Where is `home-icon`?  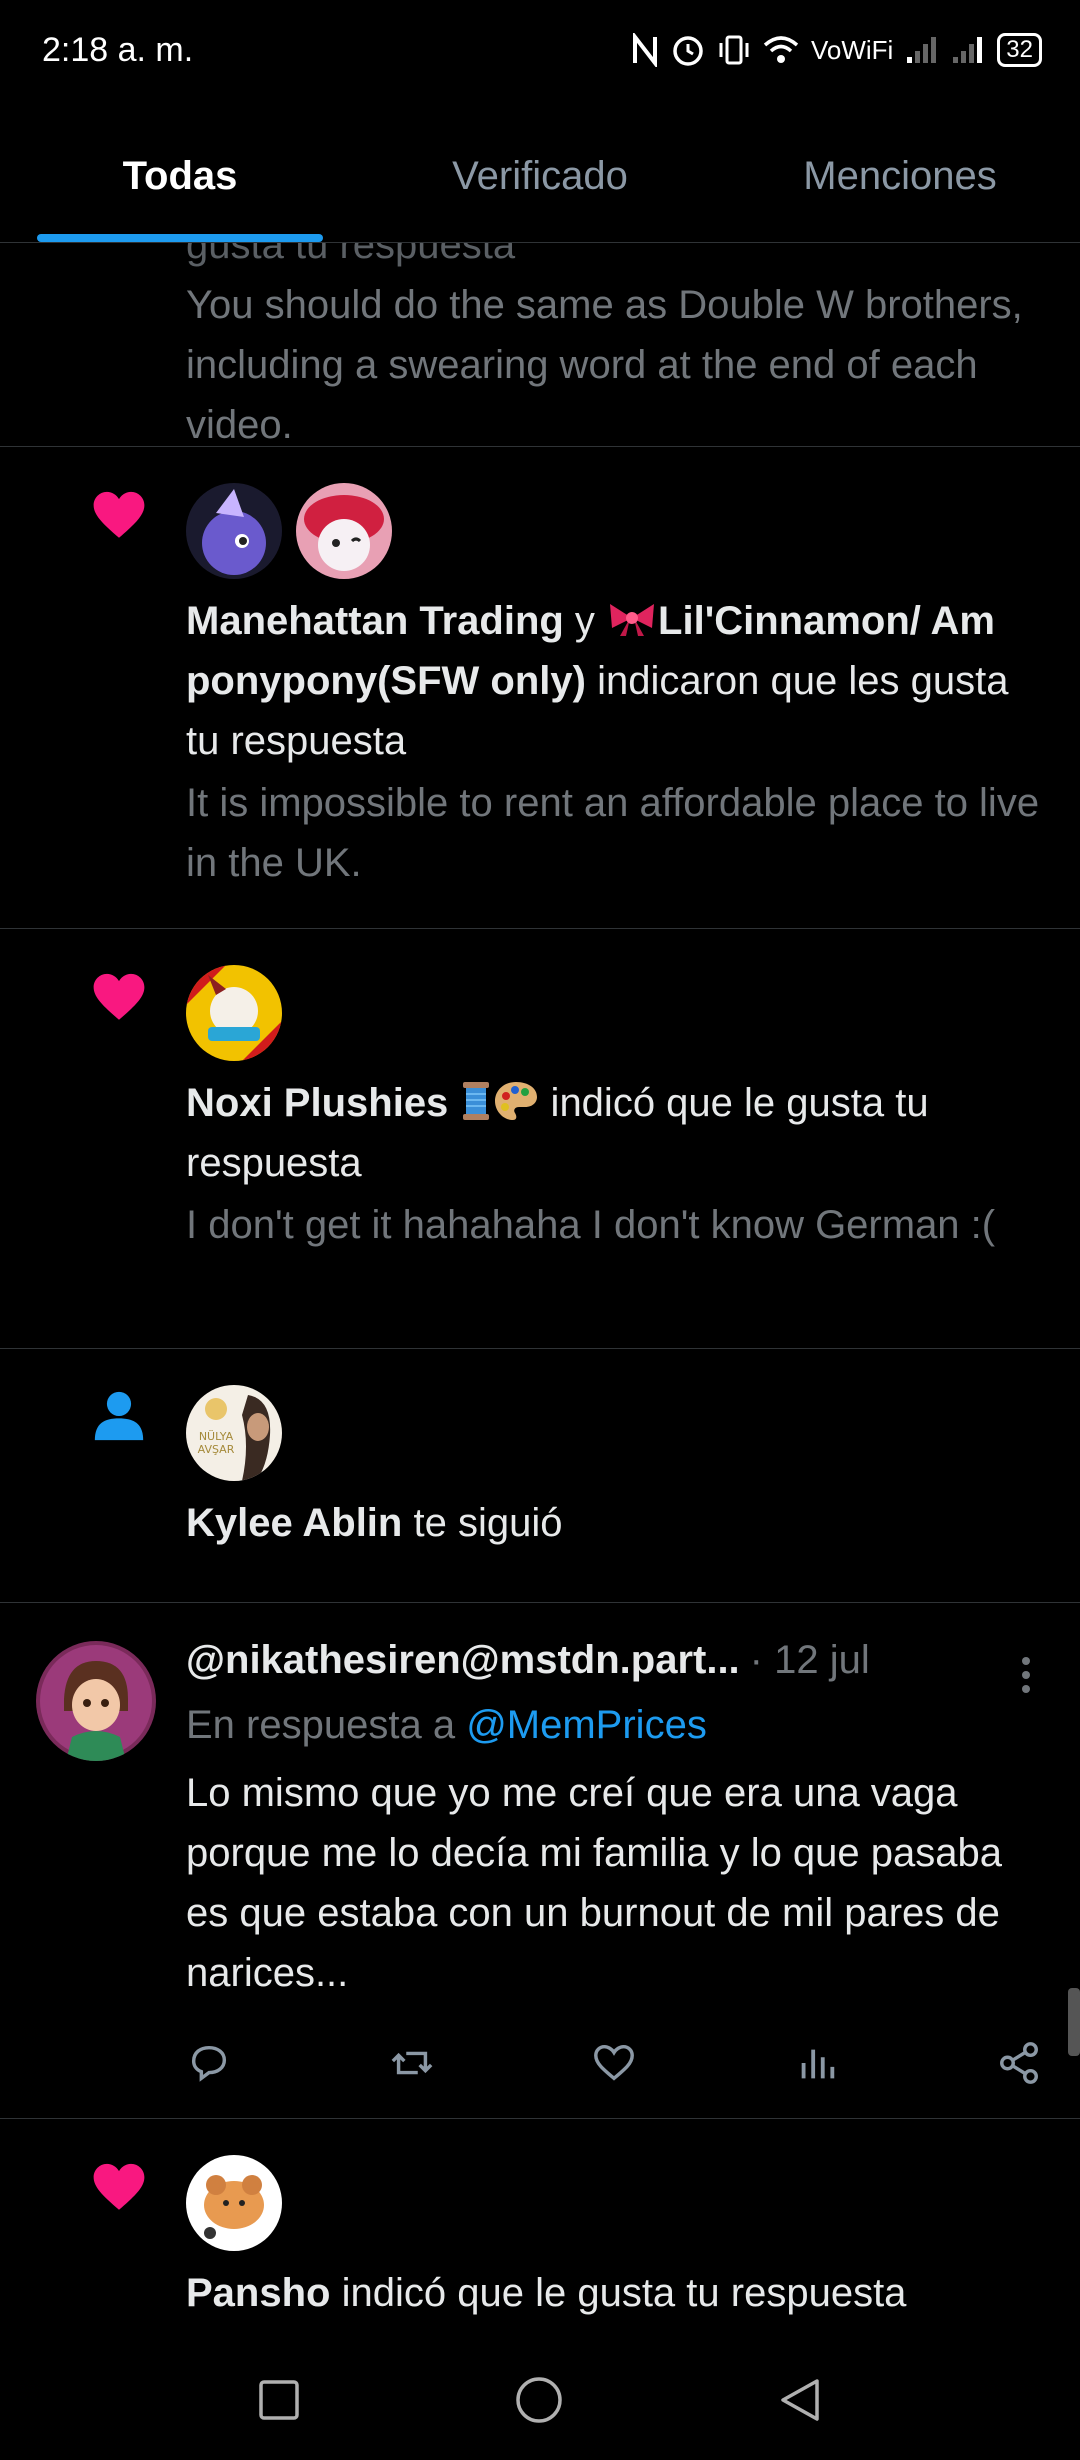 home-icon is located at coordinates (539, 2400).